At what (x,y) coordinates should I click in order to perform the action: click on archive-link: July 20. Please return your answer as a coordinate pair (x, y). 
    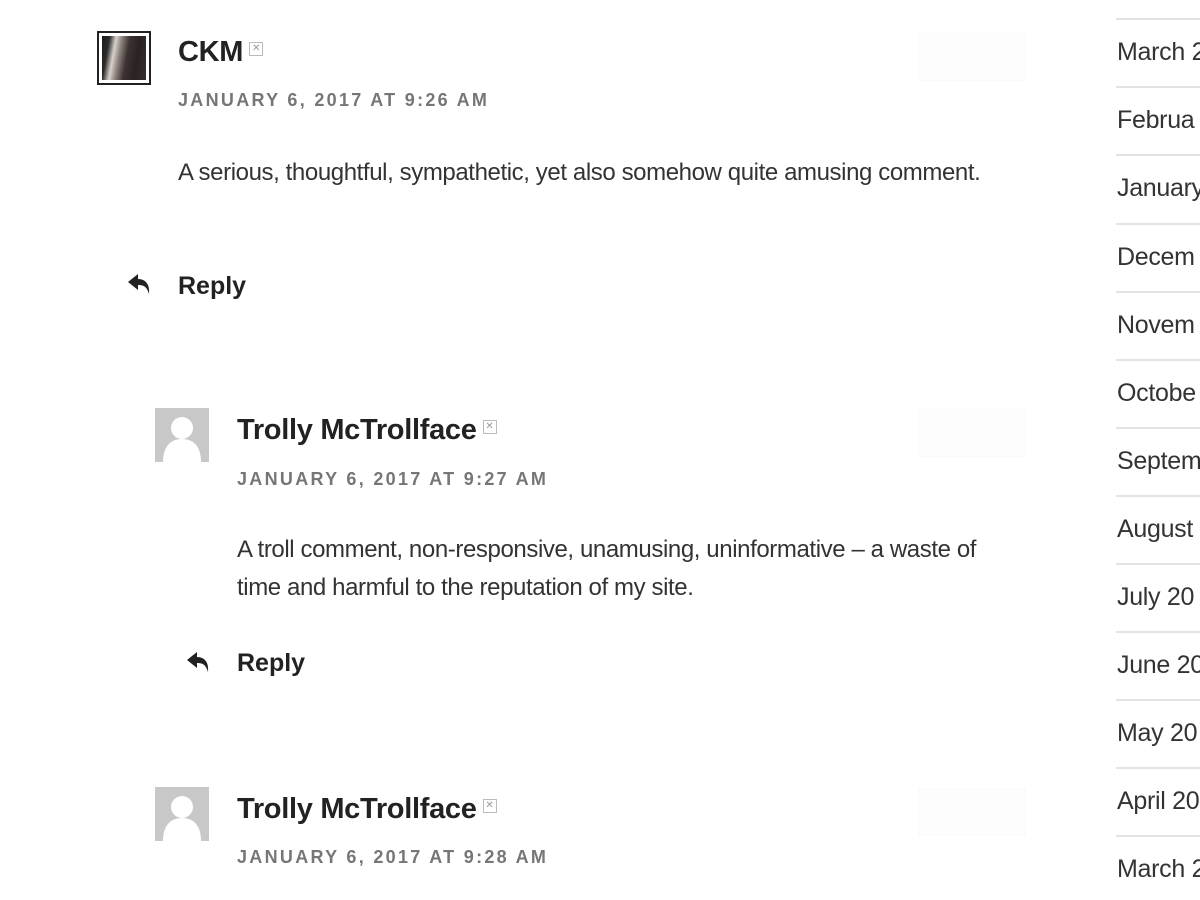
    Looking at the image, I should click on (1155, 597).